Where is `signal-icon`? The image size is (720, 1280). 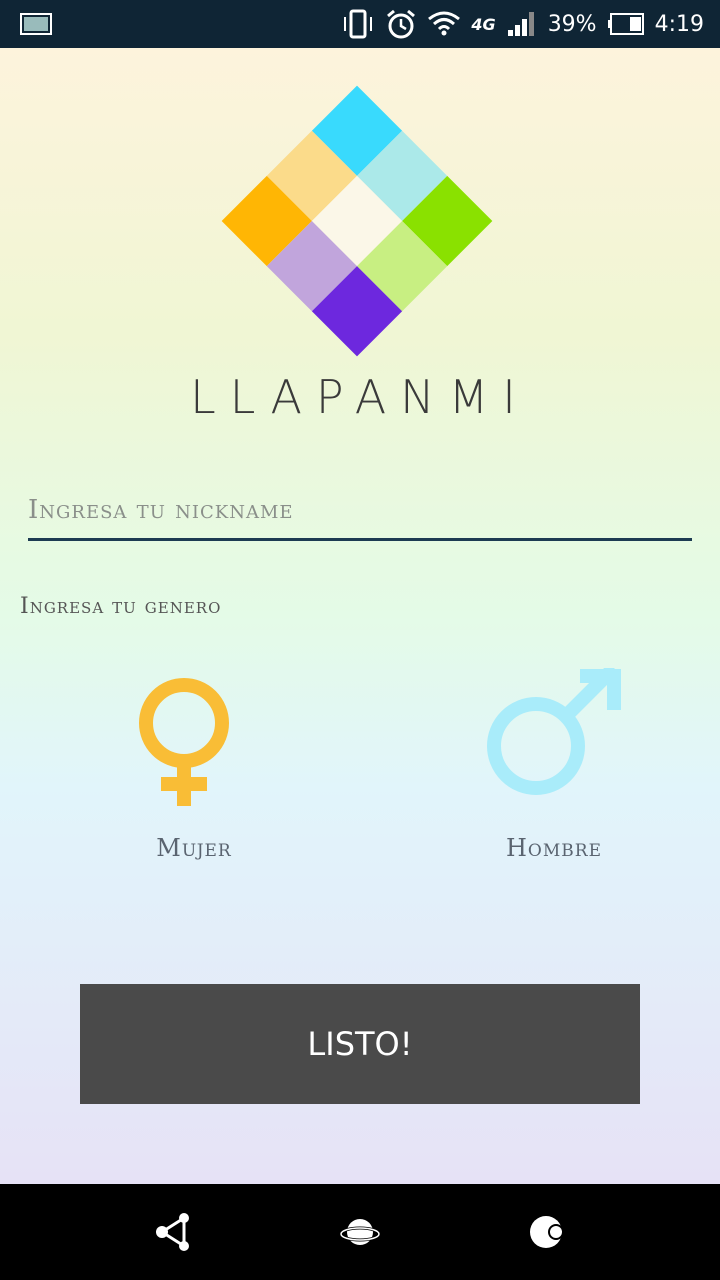 signal-icon is located at coordinates (520, 24).